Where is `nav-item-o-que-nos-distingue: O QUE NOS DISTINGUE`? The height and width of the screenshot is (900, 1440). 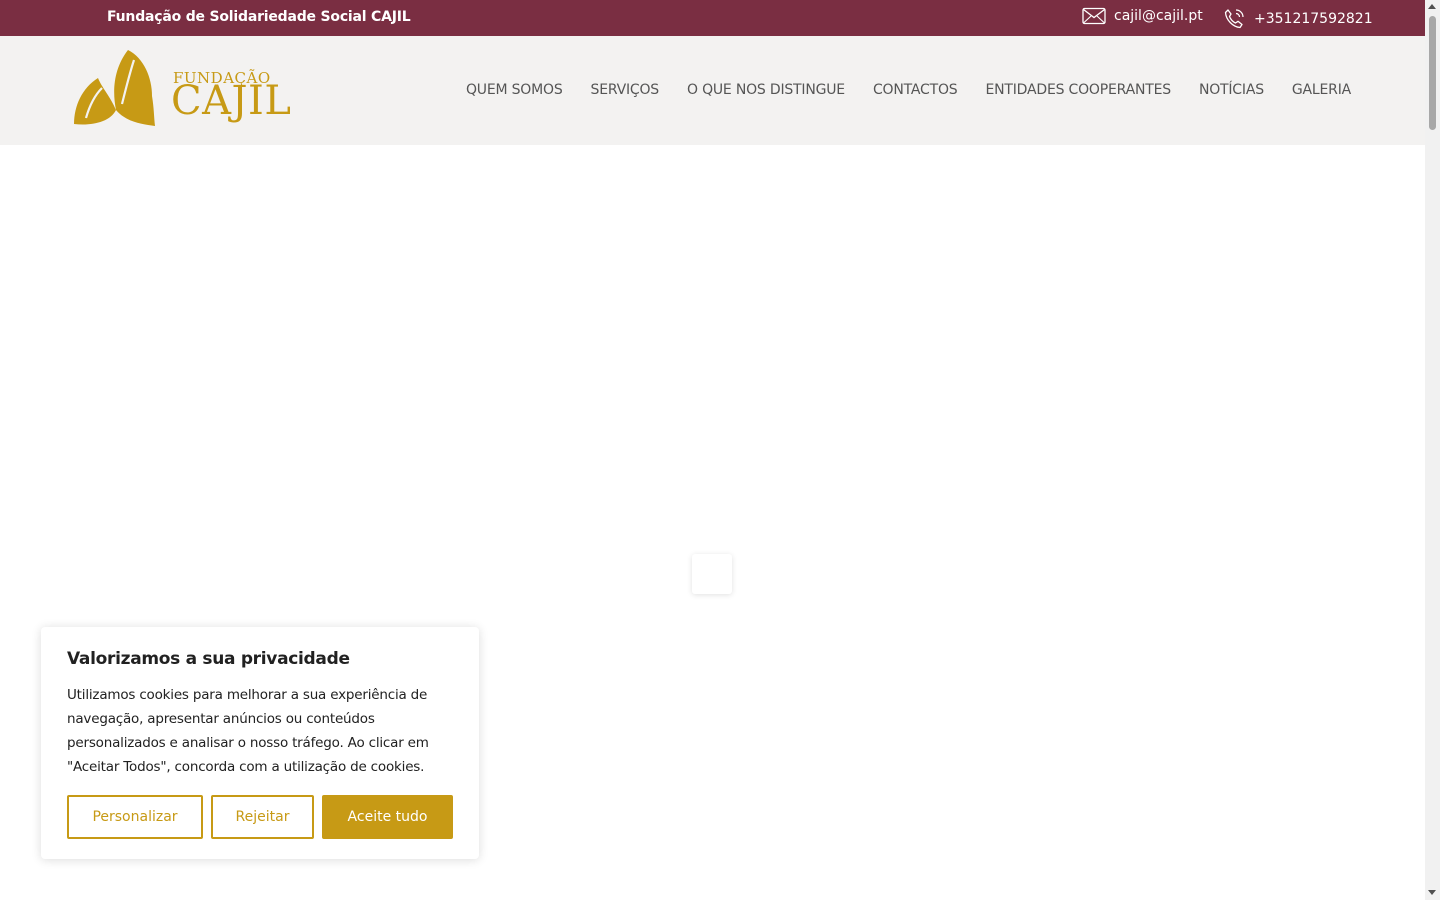
nav-item-o-que-nos-distingue: O QUE NOS DISTINGUE is located at coordinates (766, 90).